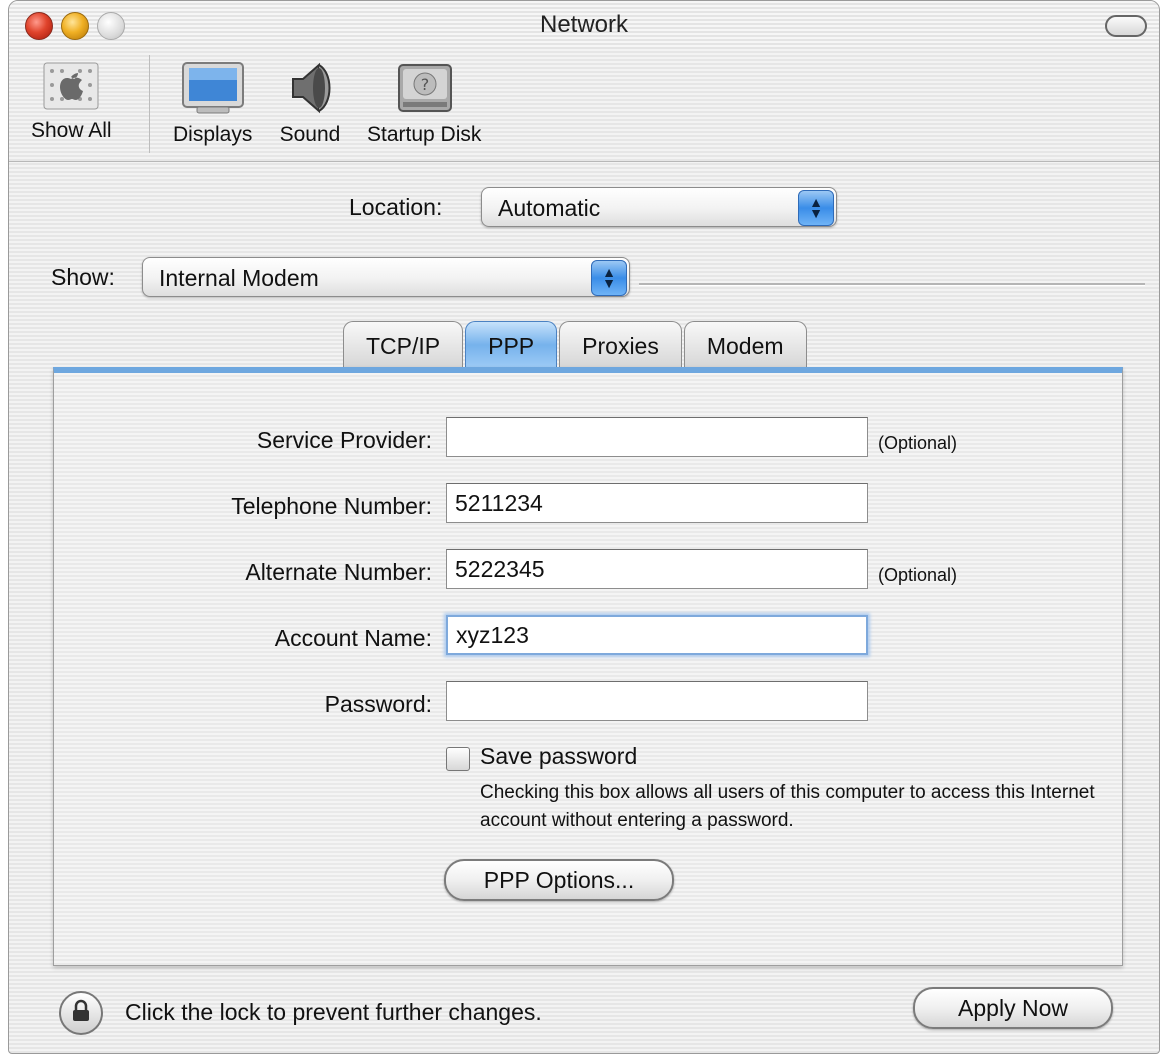 The width and height of the screenshot is (1166, 1059). What do you see at coordinates (71, 86) in the screenshot?
I see `apple-logo-icon` at bounding box center [71, 86].